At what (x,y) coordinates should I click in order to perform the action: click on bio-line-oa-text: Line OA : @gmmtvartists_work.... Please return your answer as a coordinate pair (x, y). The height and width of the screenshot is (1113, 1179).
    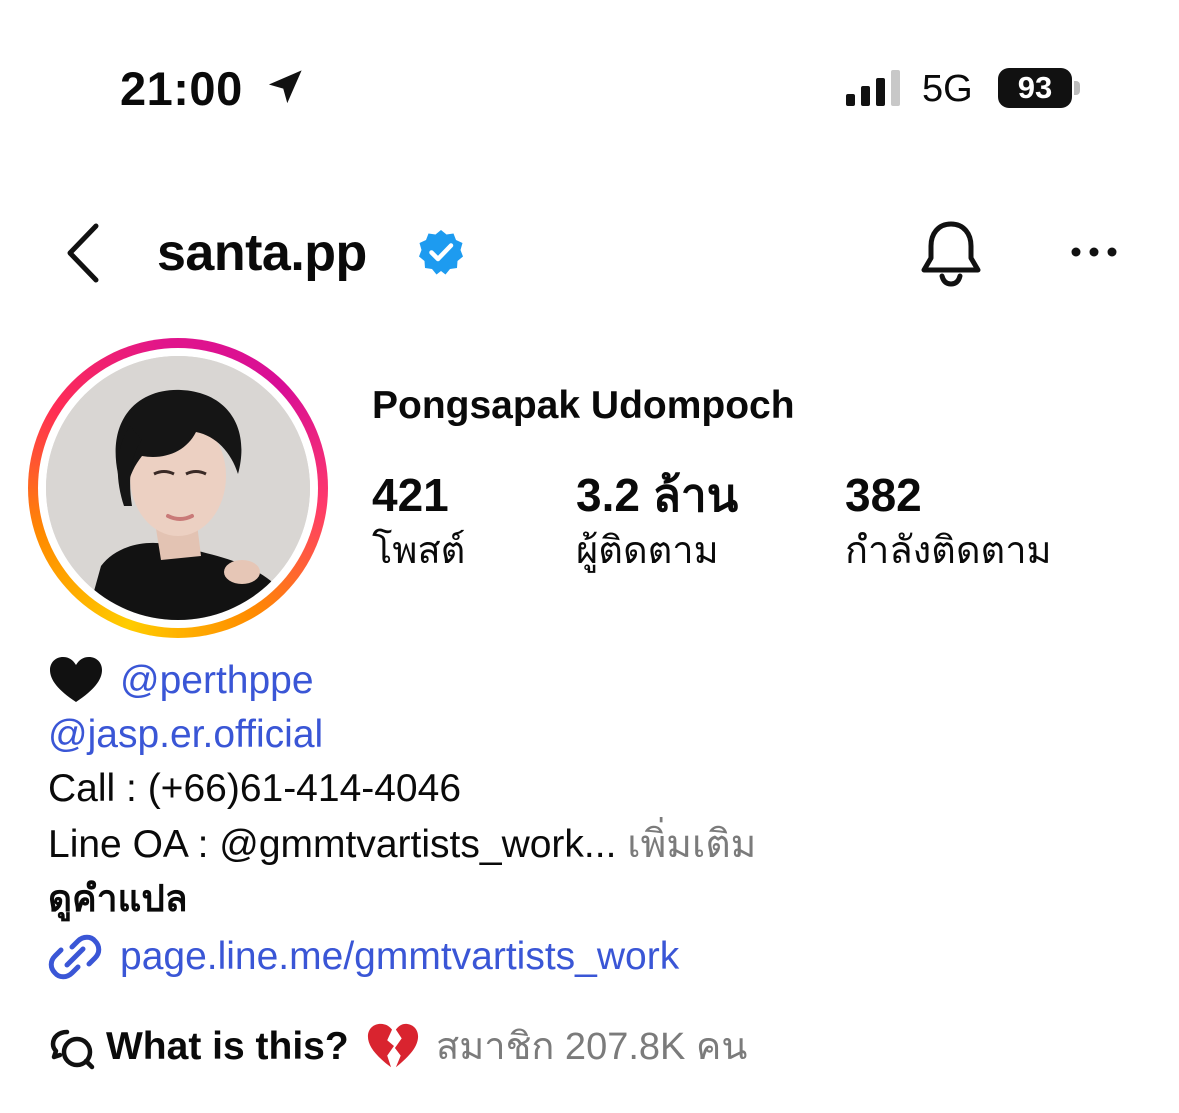
    Looking at the image, I should click on (332, 844).